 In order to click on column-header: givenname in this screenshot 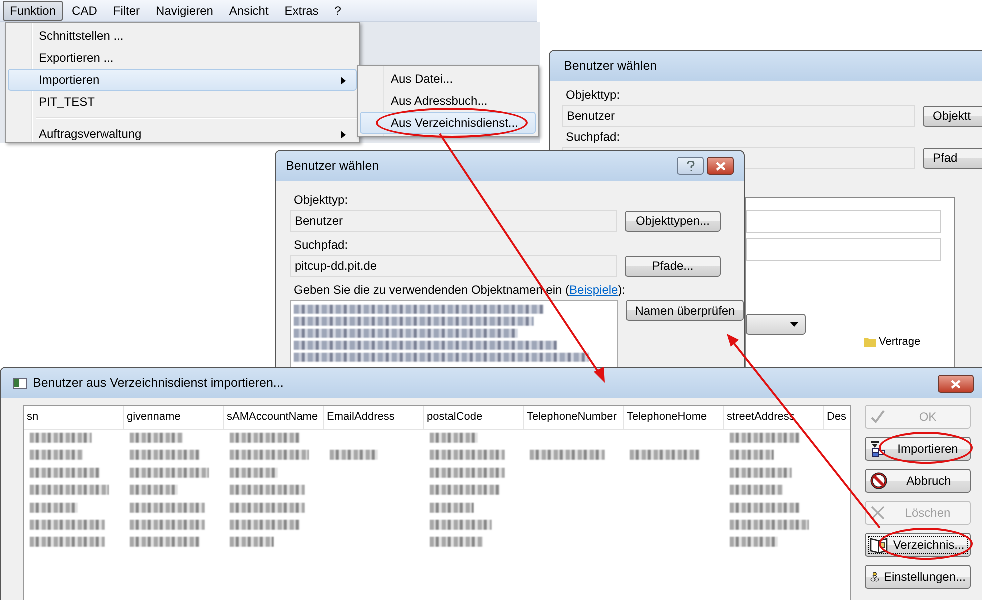, I will do `click(174, 418)`.